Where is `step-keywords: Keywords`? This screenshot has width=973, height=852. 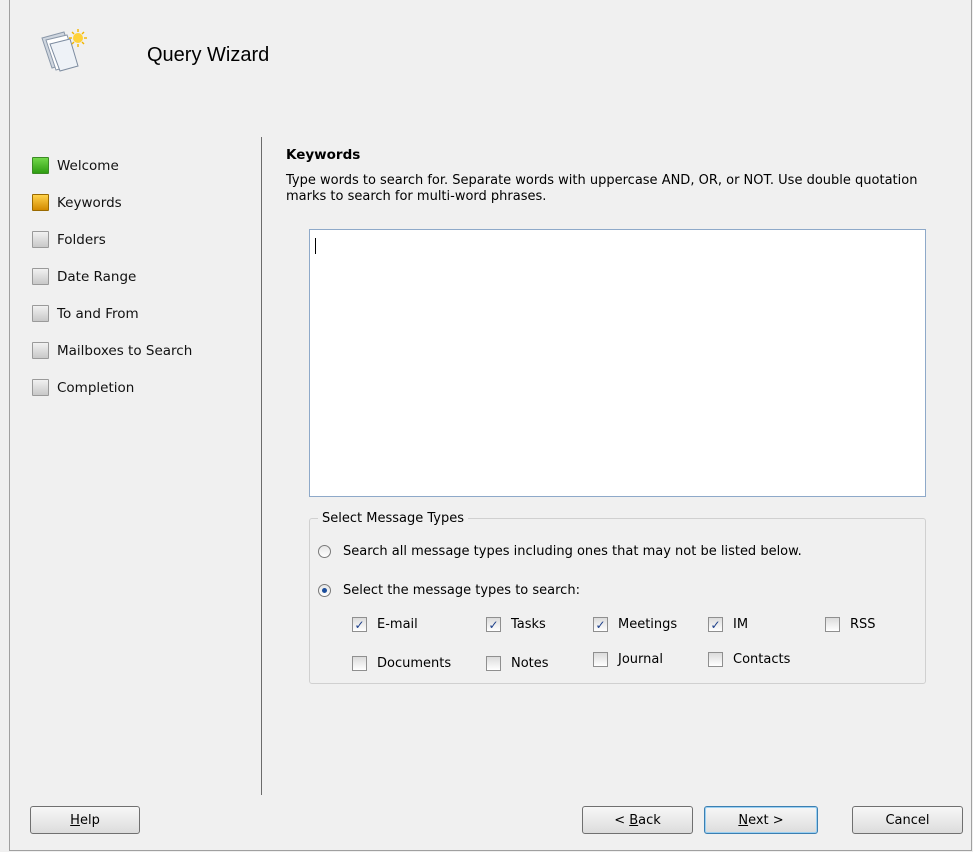 step-keywords: Keywords is located at coordinates (112, 202).